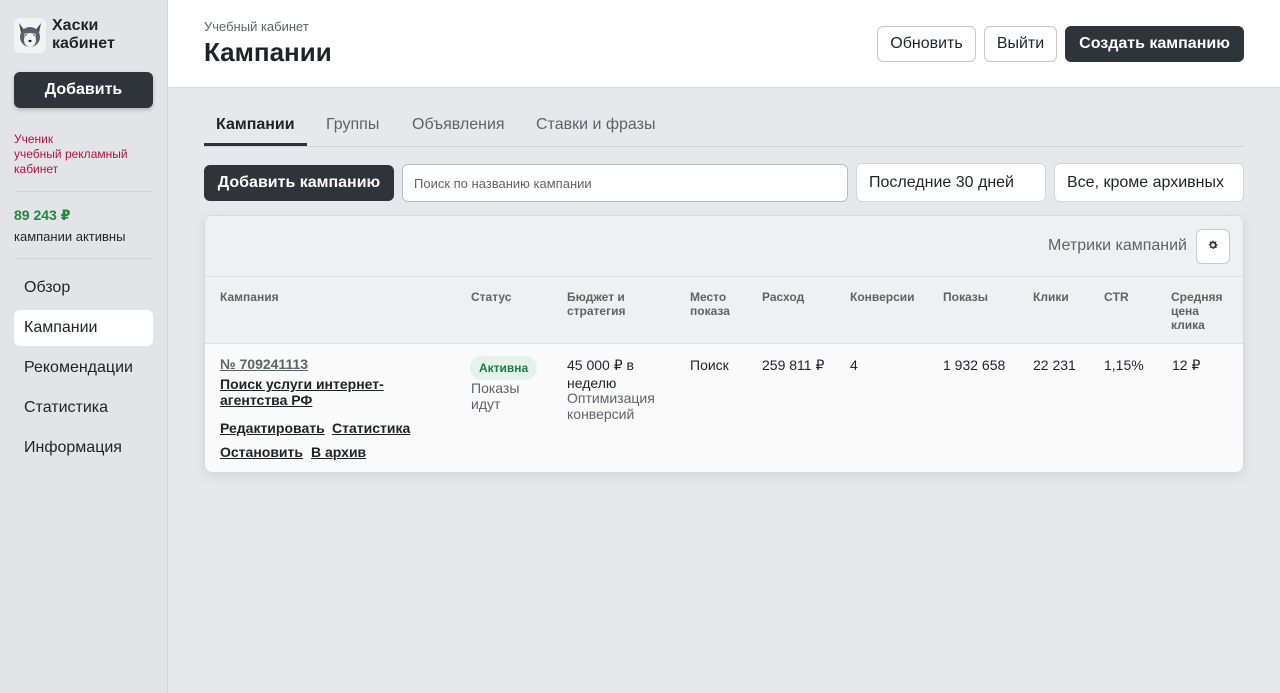 This screenshot has height=693, width=1280. I want to click on user-account: учебный рекламный кабинет, so click(71, 161).